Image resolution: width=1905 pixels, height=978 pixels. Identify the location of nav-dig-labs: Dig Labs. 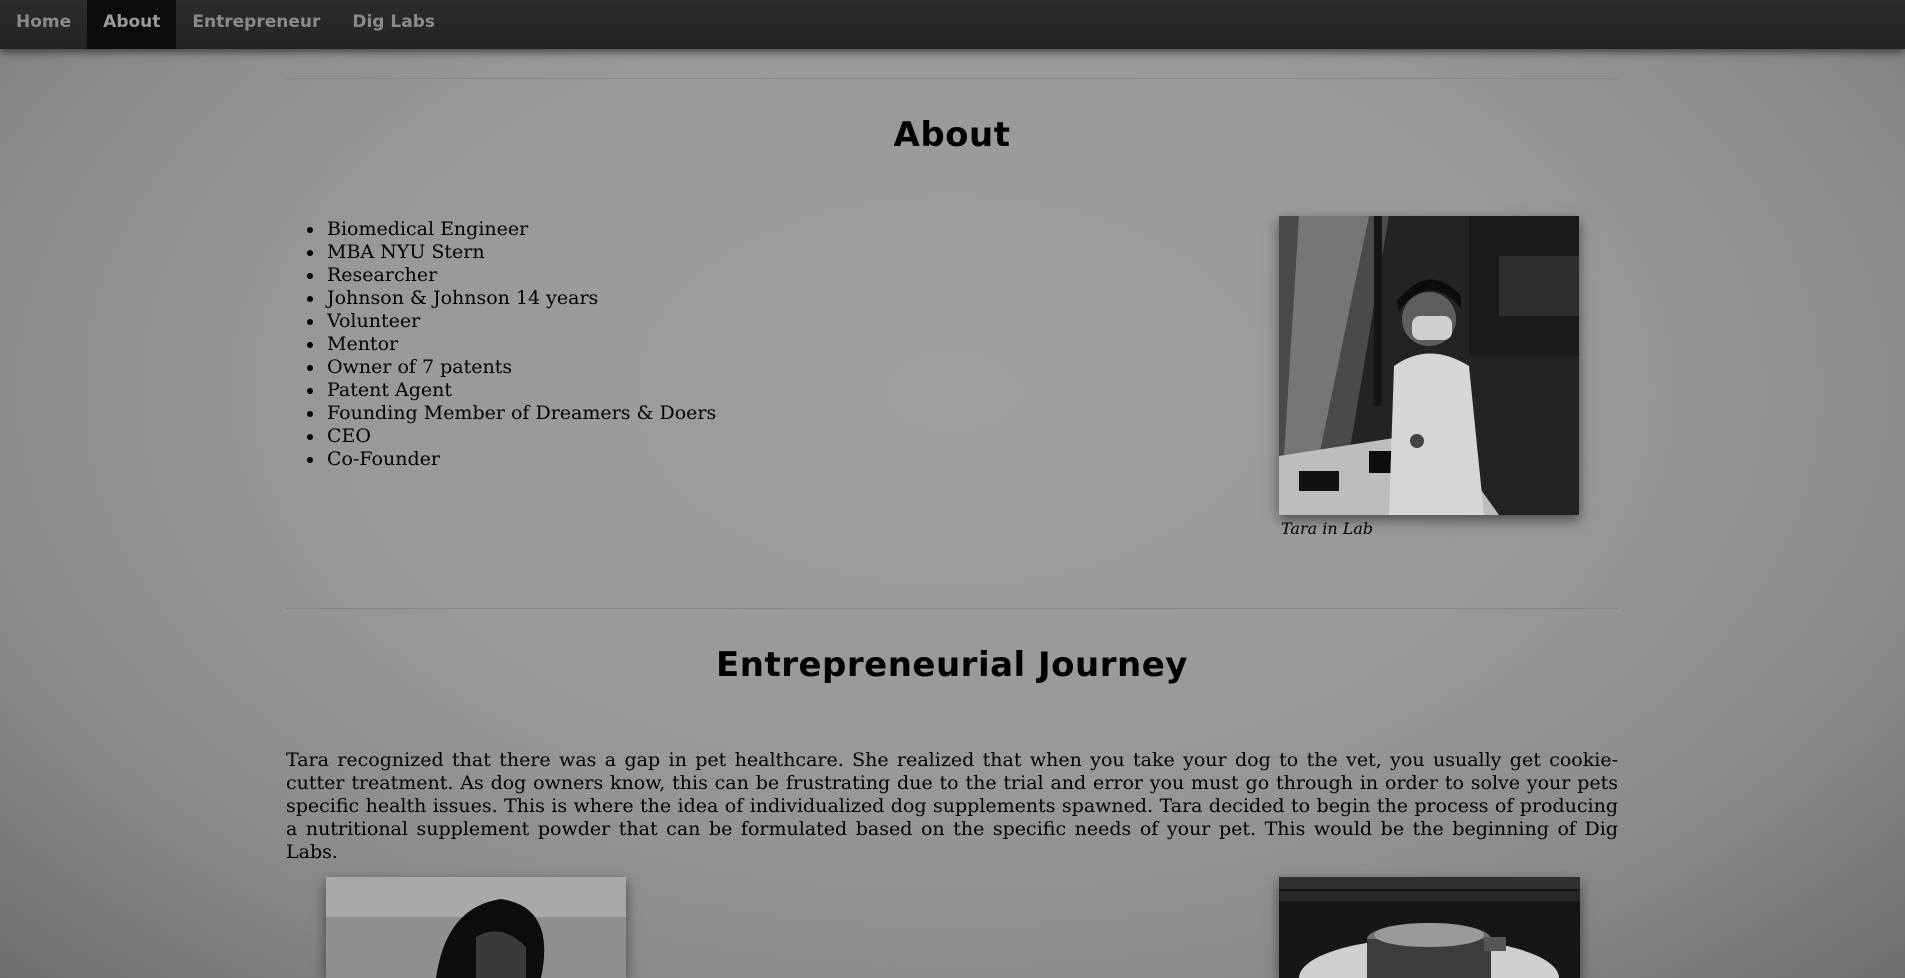
(393, 24).